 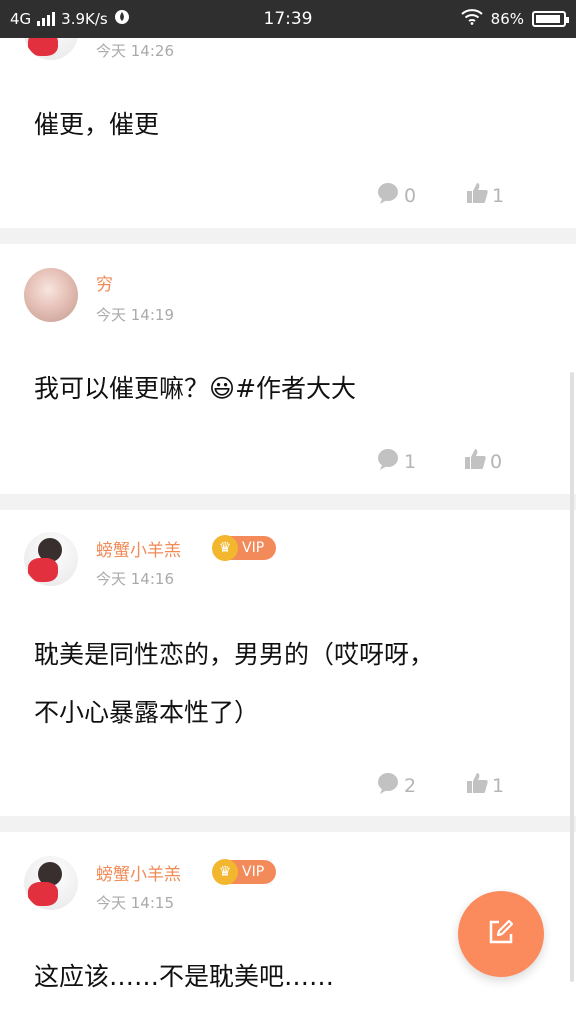 What do you see at coordinates (97, 124) in the screenshot?
I see `comment-text: 催更，催更` at bounding box center [97, 124].